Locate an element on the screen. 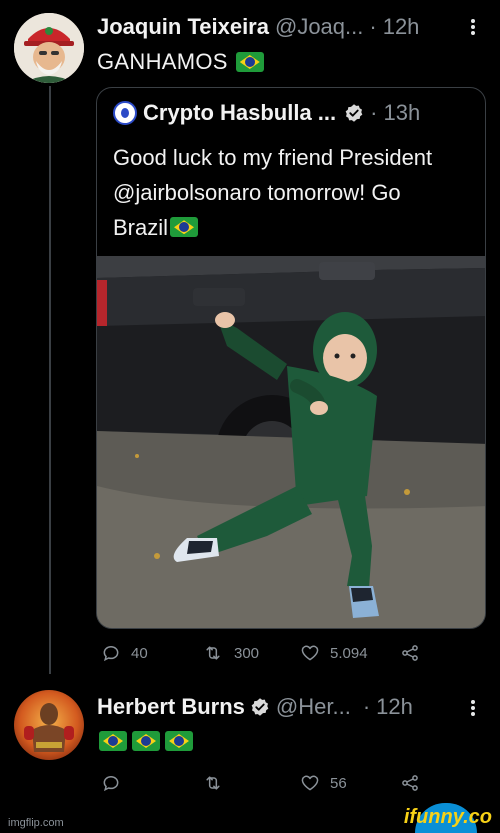 This screenshot has height=833, width=500. avatar-joaquin-teixeira is located at coordinates (49, 48).